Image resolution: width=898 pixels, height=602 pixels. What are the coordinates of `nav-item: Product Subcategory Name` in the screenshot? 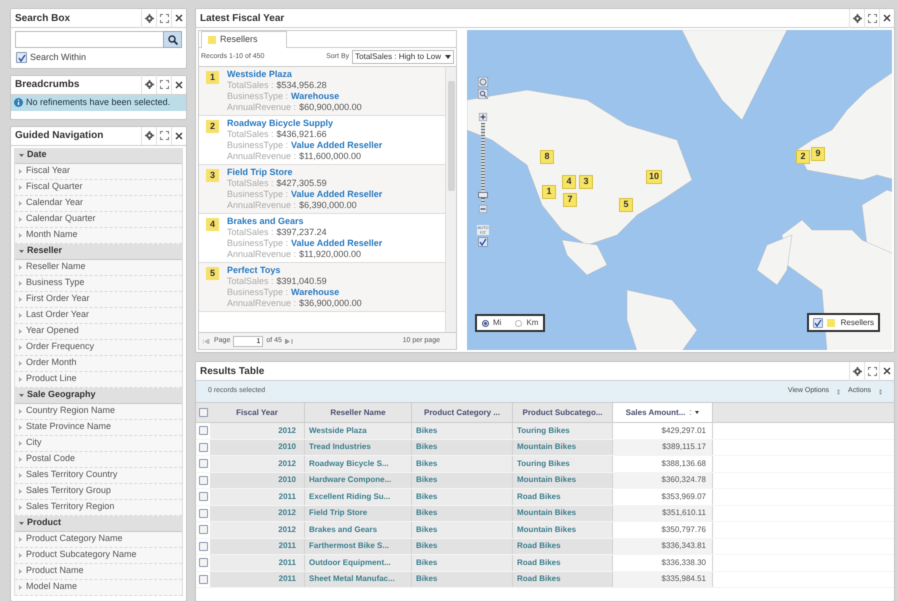 It's located at (98, 556).